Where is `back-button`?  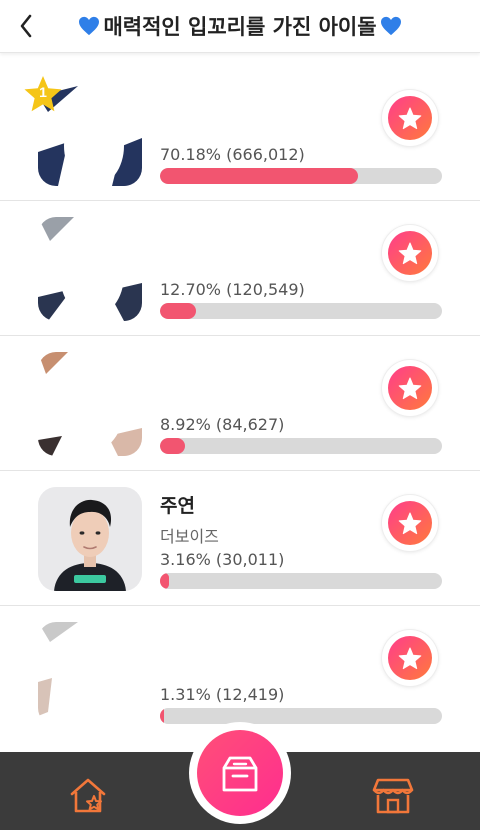
back-button is located at coordinates (26, 26).